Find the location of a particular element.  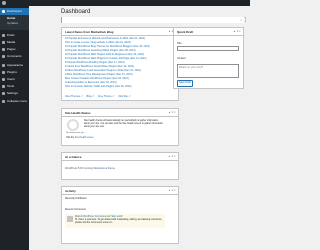

dismiss-icon: × is located at coordinates (239, 20).